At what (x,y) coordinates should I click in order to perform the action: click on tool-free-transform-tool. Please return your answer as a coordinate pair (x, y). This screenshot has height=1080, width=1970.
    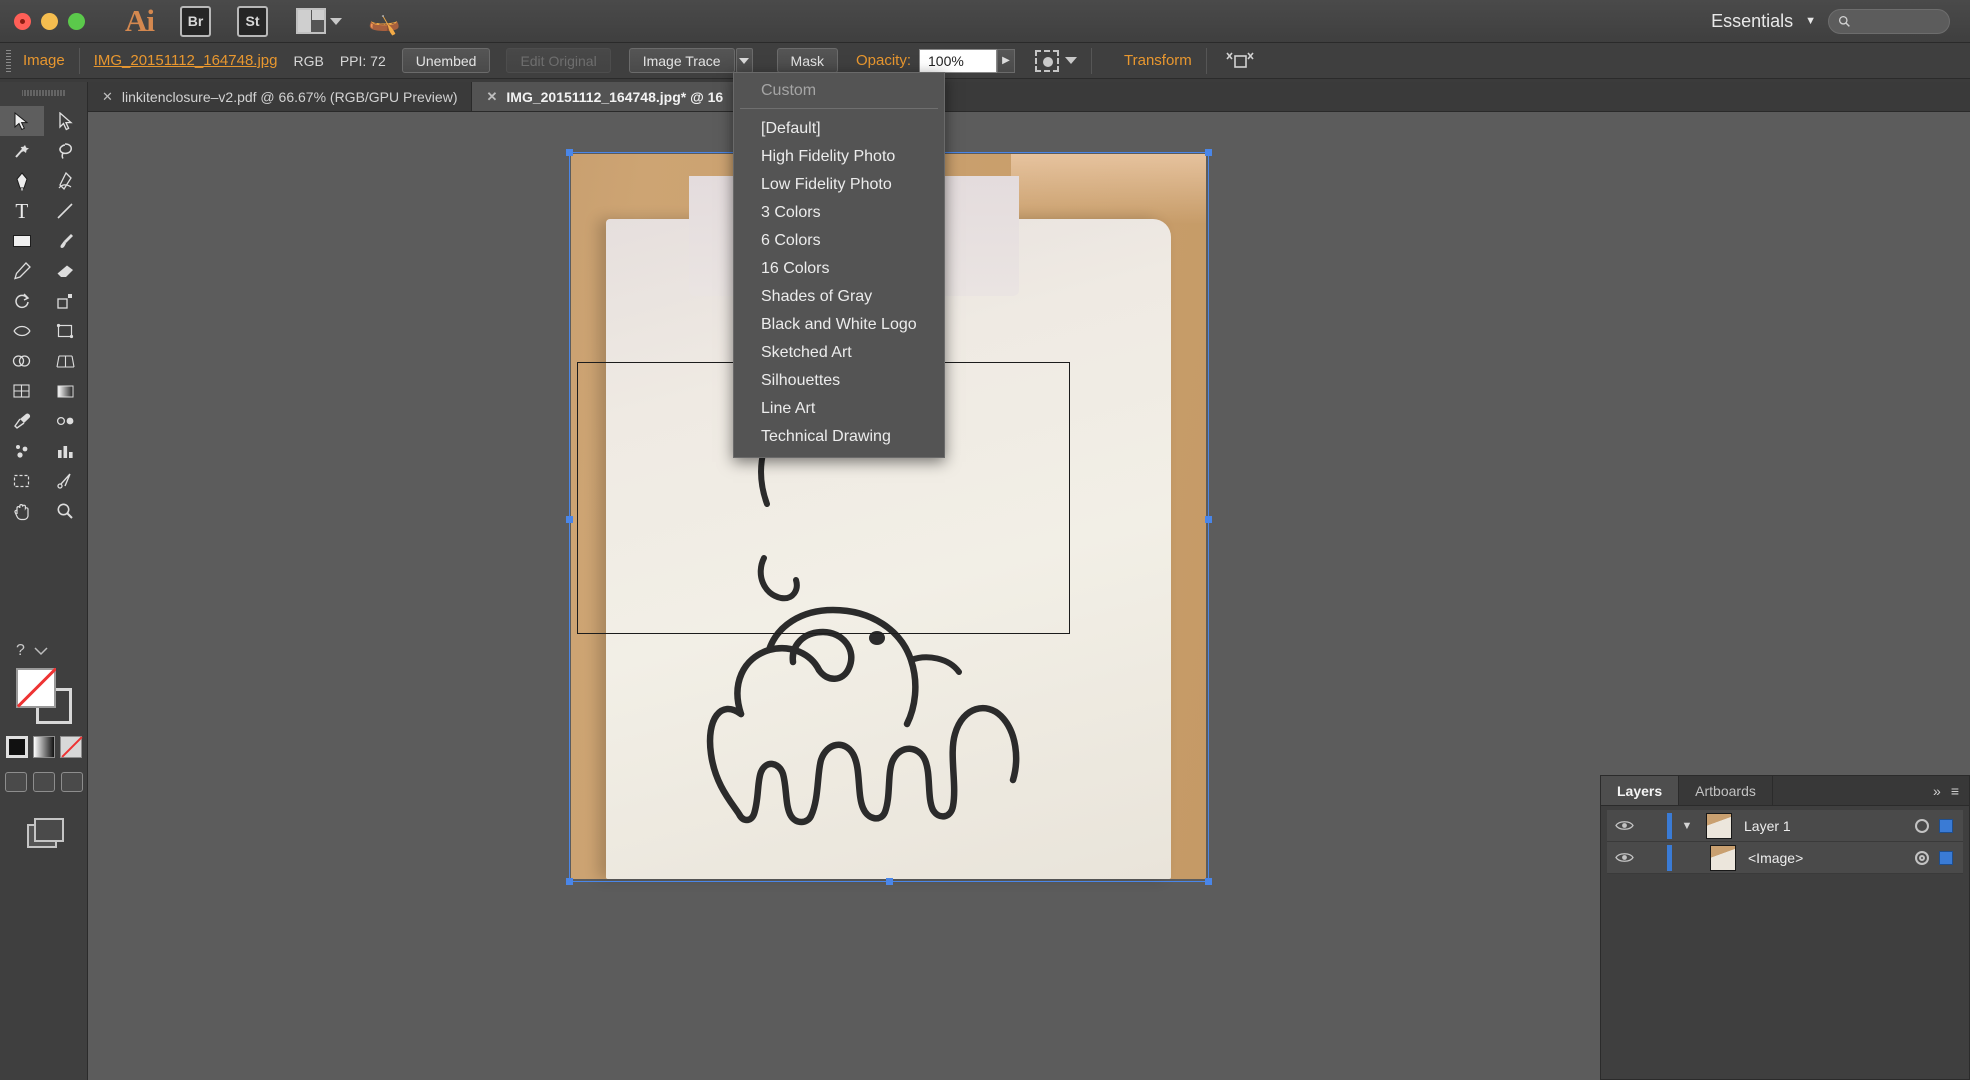
    Looking at the image, I should click on (66, 331).